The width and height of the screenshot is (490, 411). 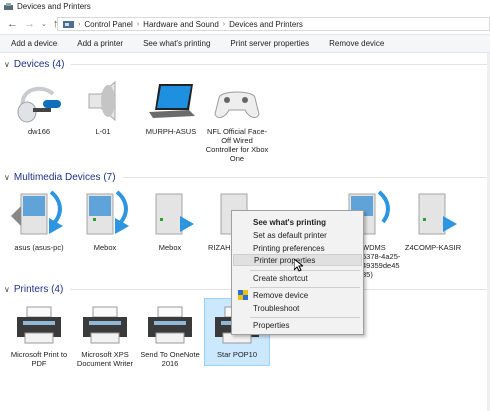 I want to click on menu-remove-device: Remove device, so click(x=297, y=295).